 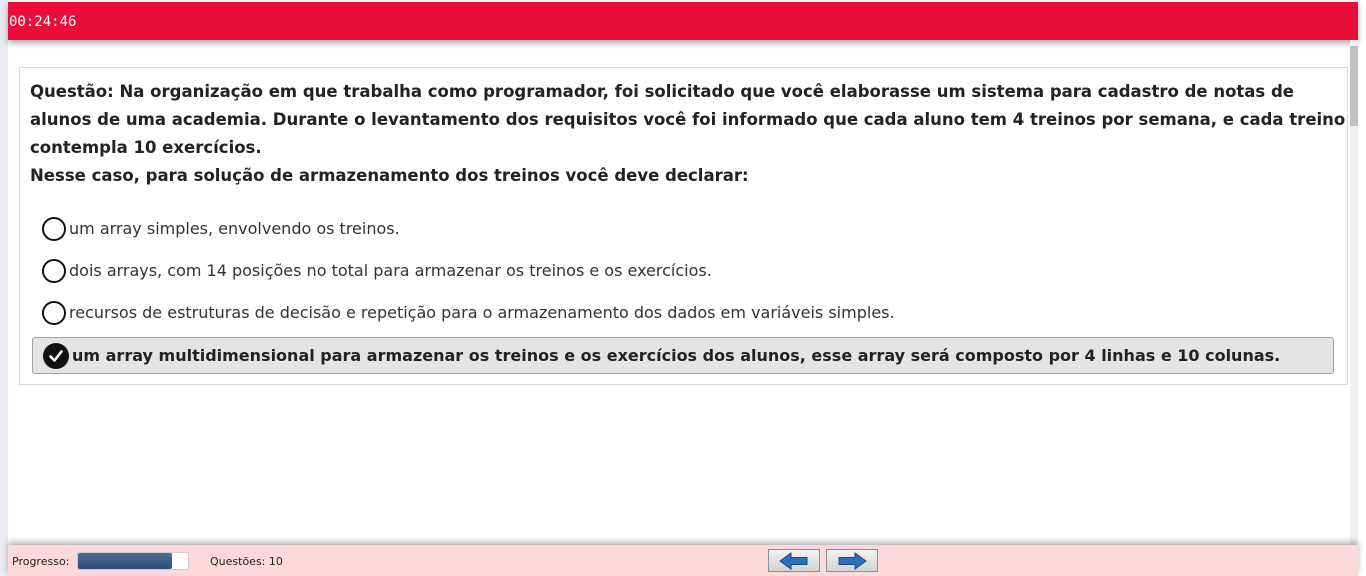 What do you see at coordinates (683, 21) in the screenshot?
I see `header-bar: 00:24:46` at bounding box center [683, 21].